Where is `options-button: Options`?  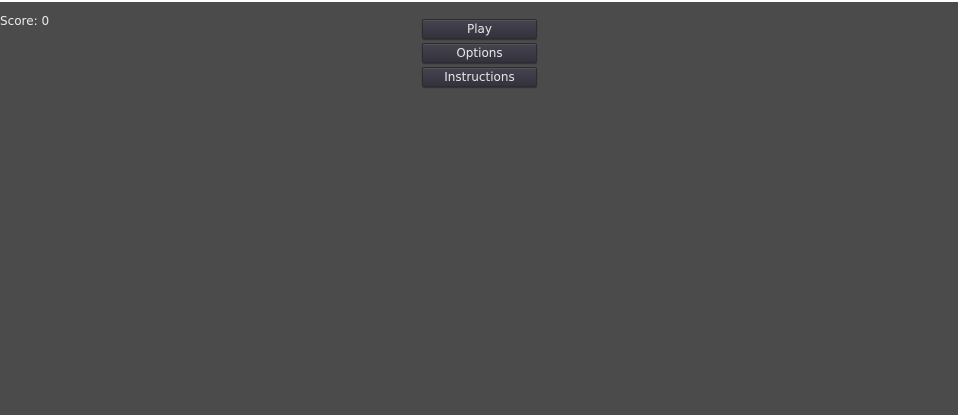 options-button: Options is located at coordinates (479, 53).